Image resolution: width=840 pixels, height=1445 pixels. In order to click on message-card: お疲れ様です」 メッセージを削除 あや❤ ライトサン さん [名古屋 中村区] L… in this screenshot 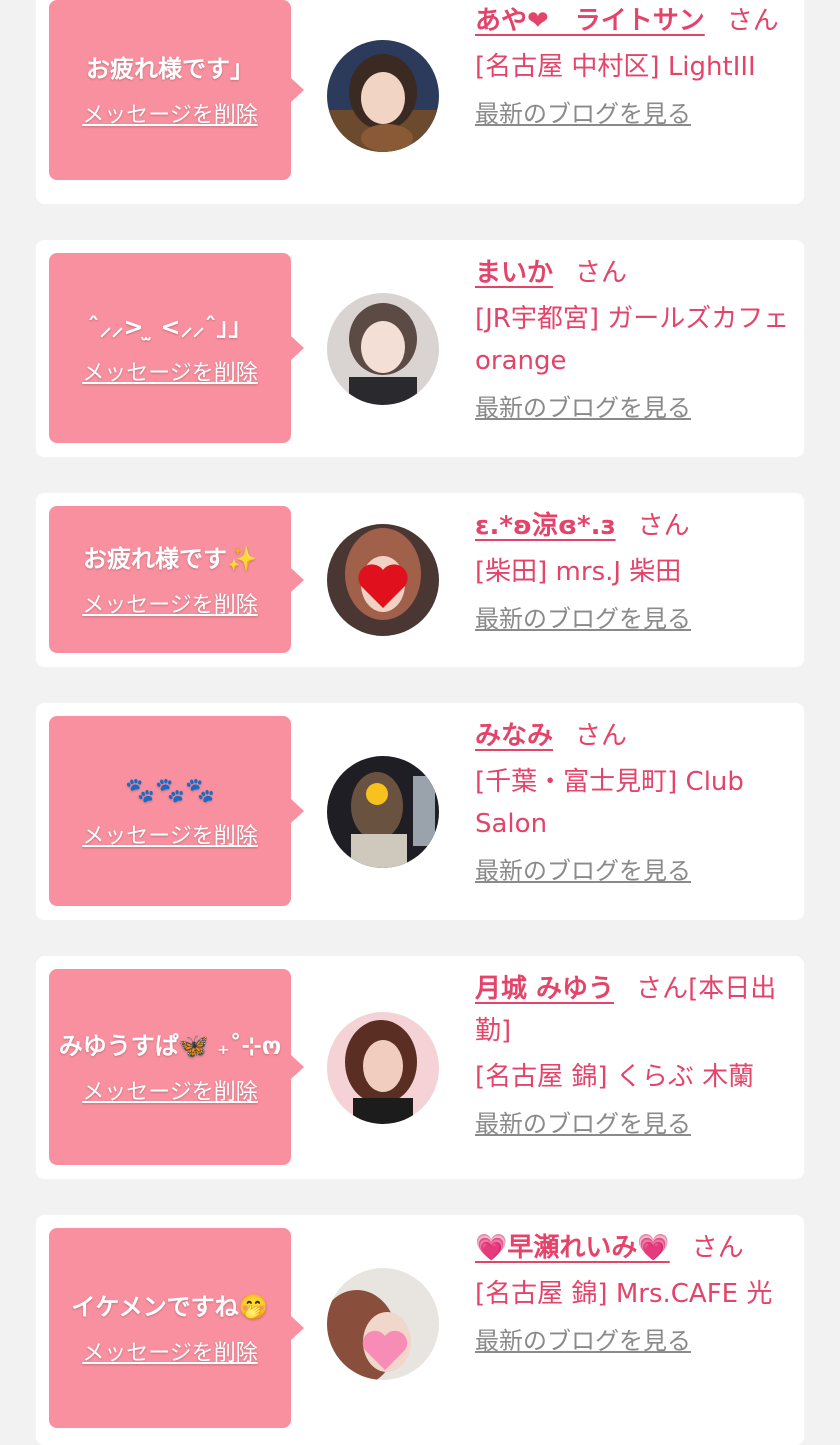, I will do `click(420, 102)`.